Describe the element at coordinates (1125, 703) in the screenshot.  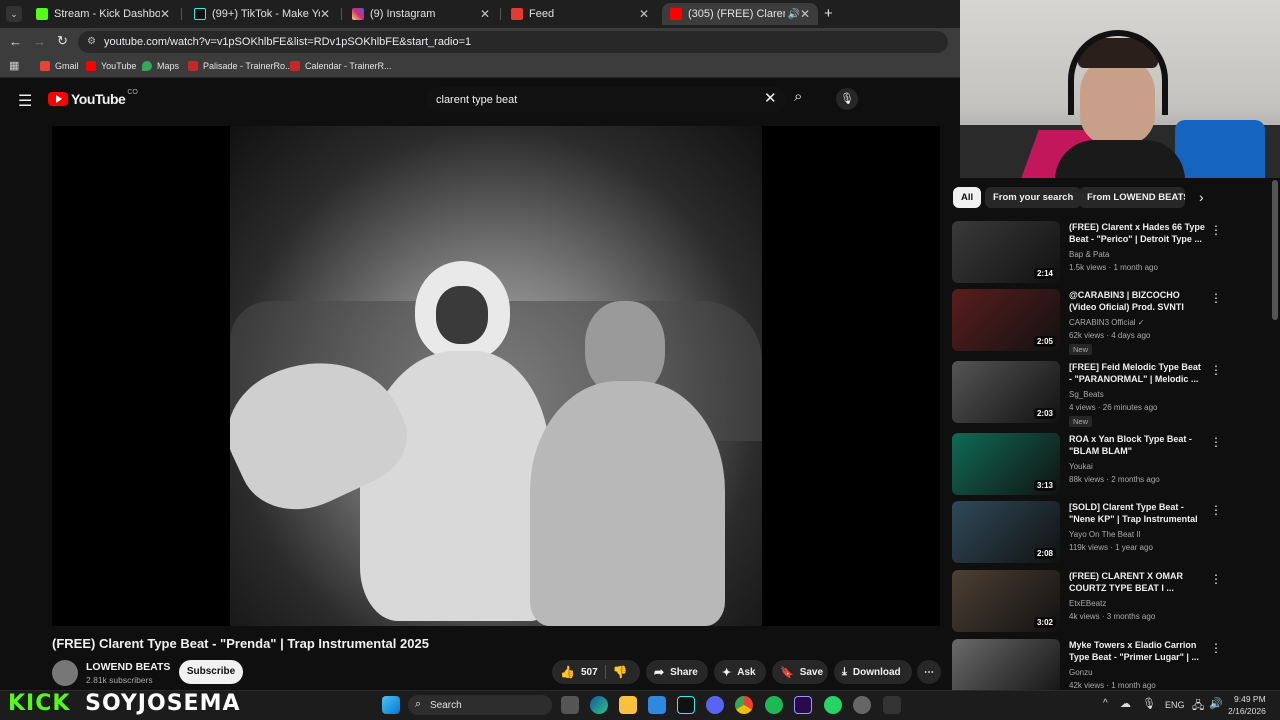
I see `tray-icon: ☁` at that location.